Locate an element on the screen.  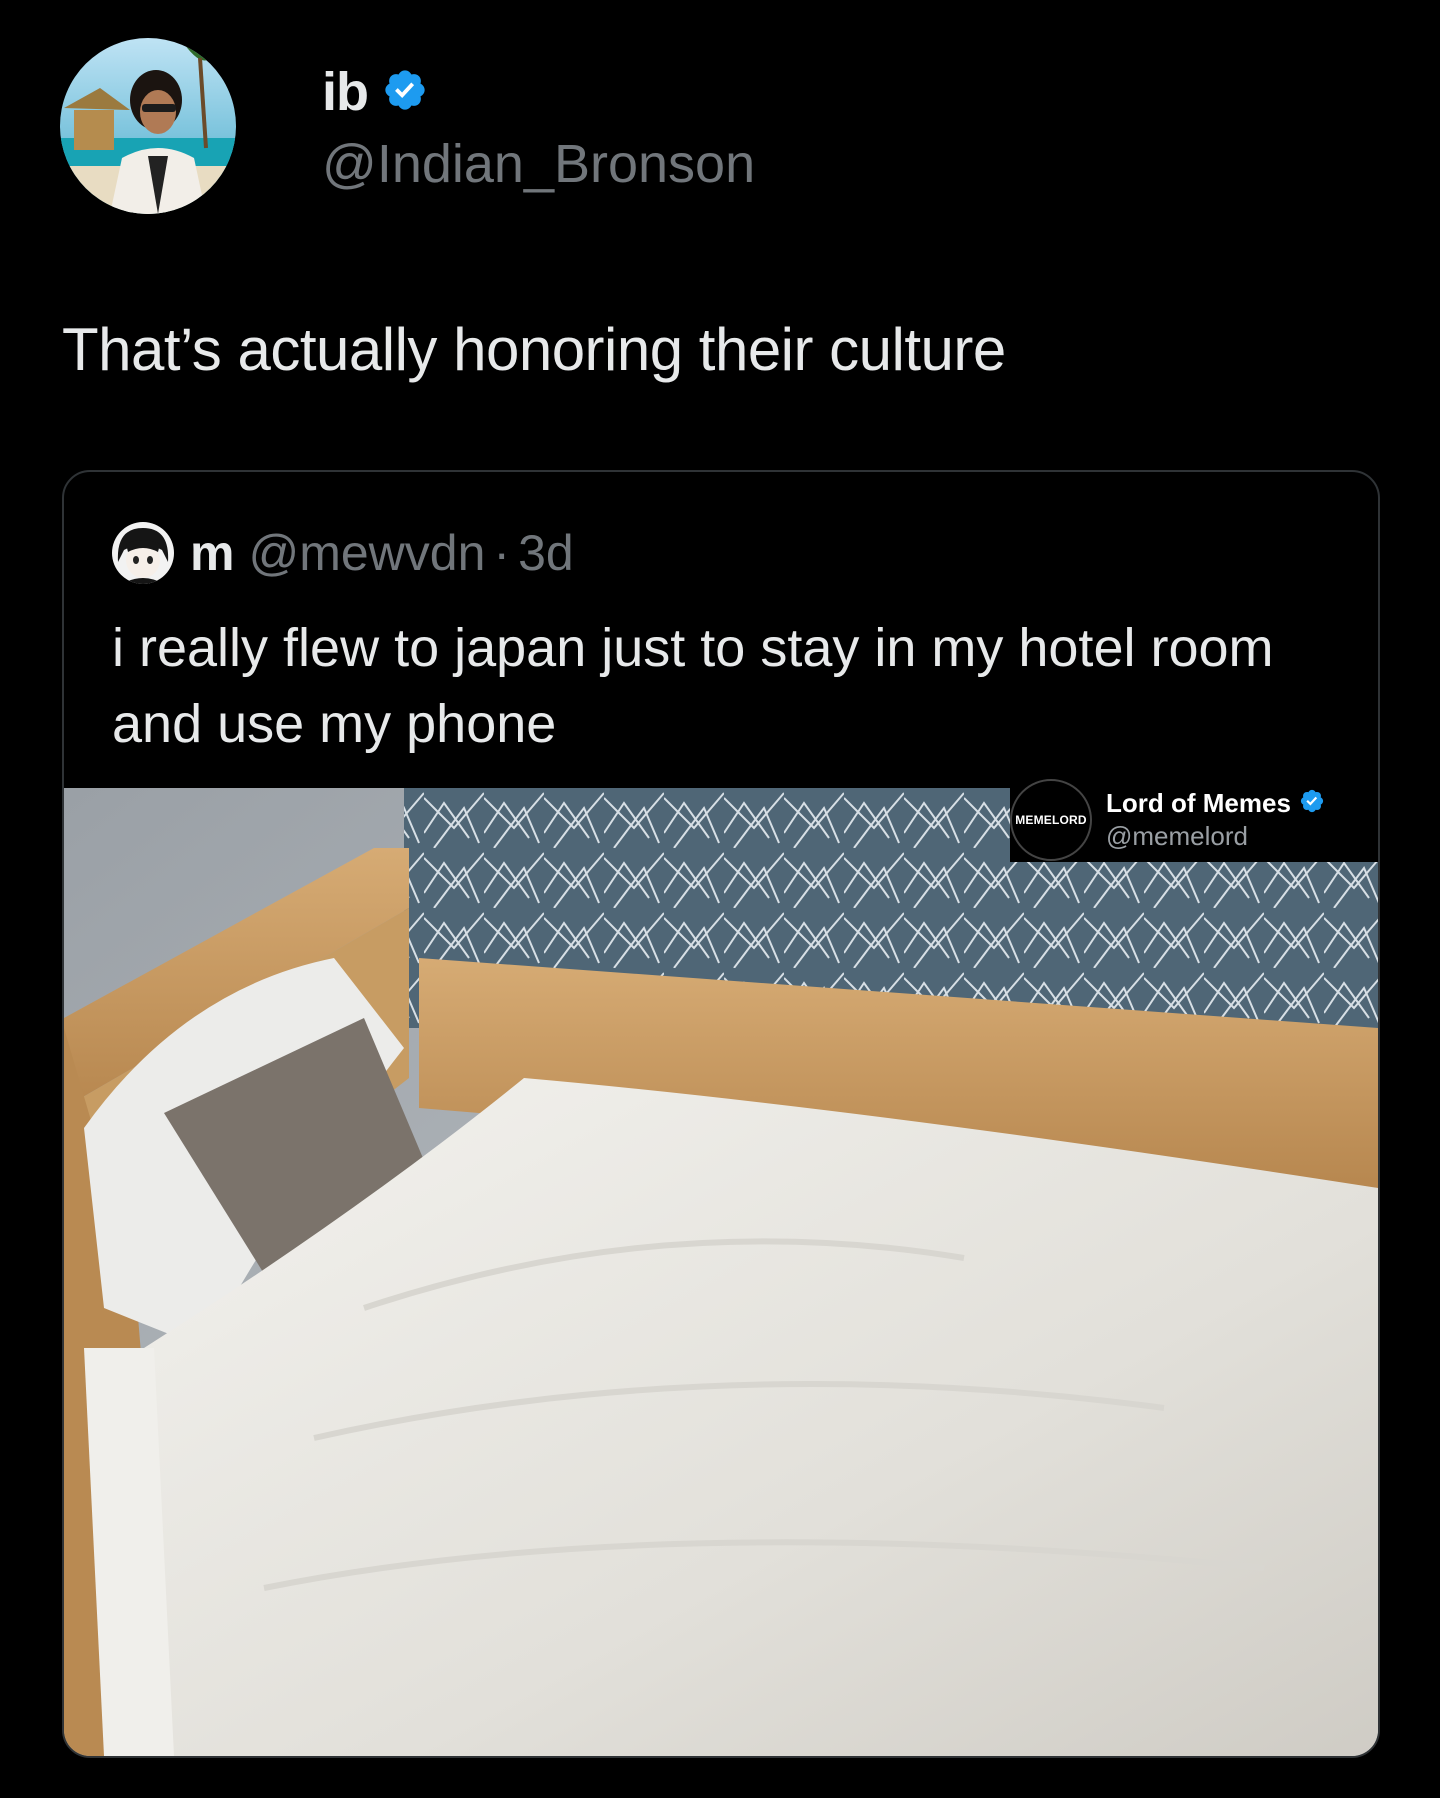
watermark-badge: MEMELORD Lord of Memes @memelord is located at coordinates (1194, 820).